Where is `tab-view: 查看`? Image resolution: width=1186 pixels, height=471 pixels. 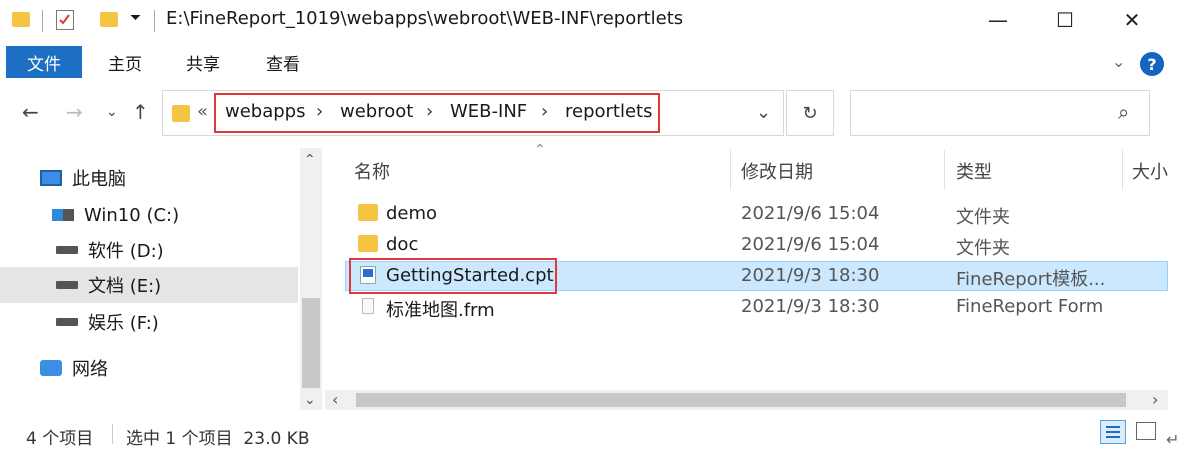 tab-view: 查看 is located at coordinates (283, 62).